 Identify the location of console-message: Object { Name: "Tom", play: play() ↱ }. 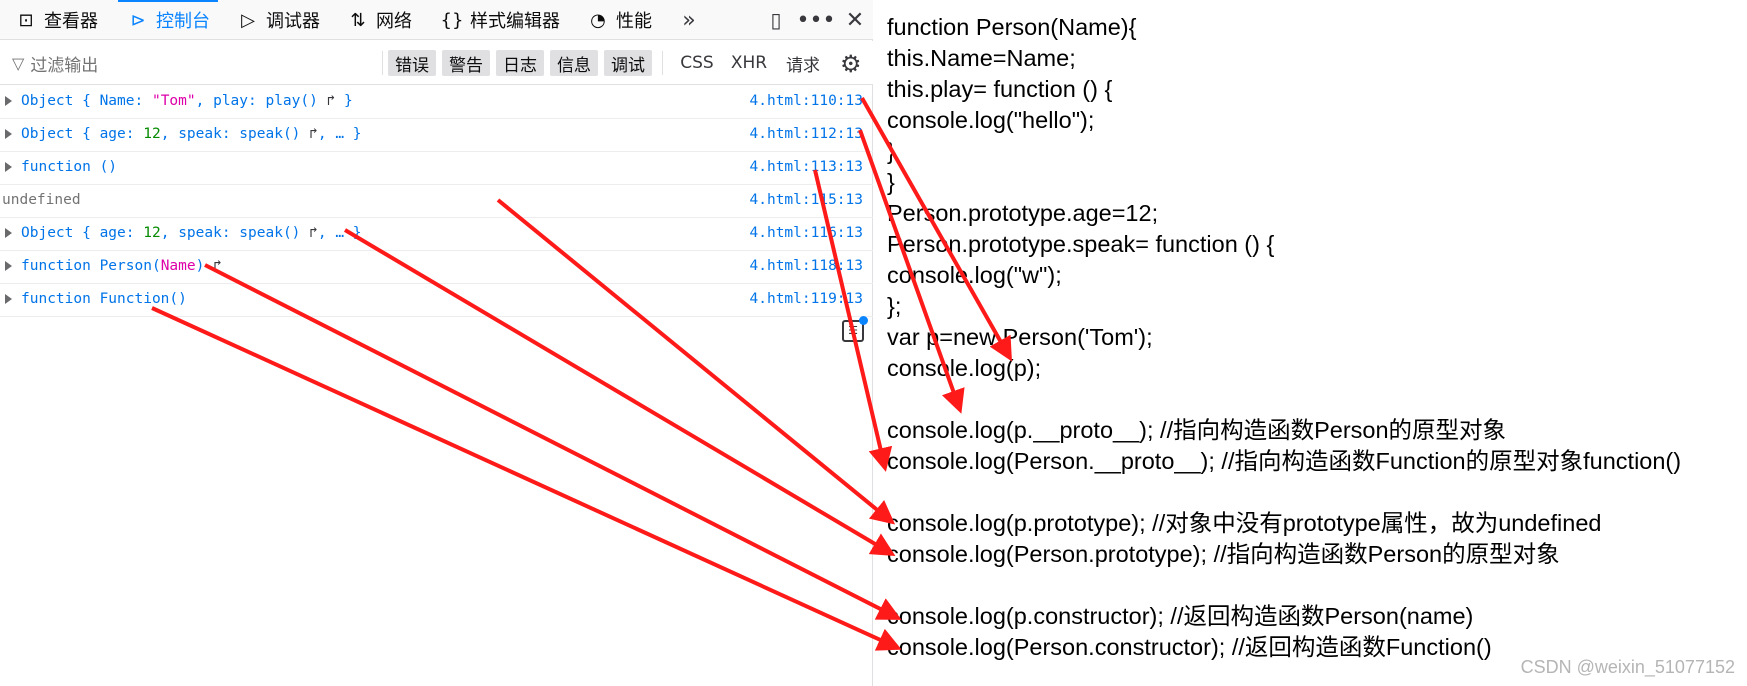
(187, 101).